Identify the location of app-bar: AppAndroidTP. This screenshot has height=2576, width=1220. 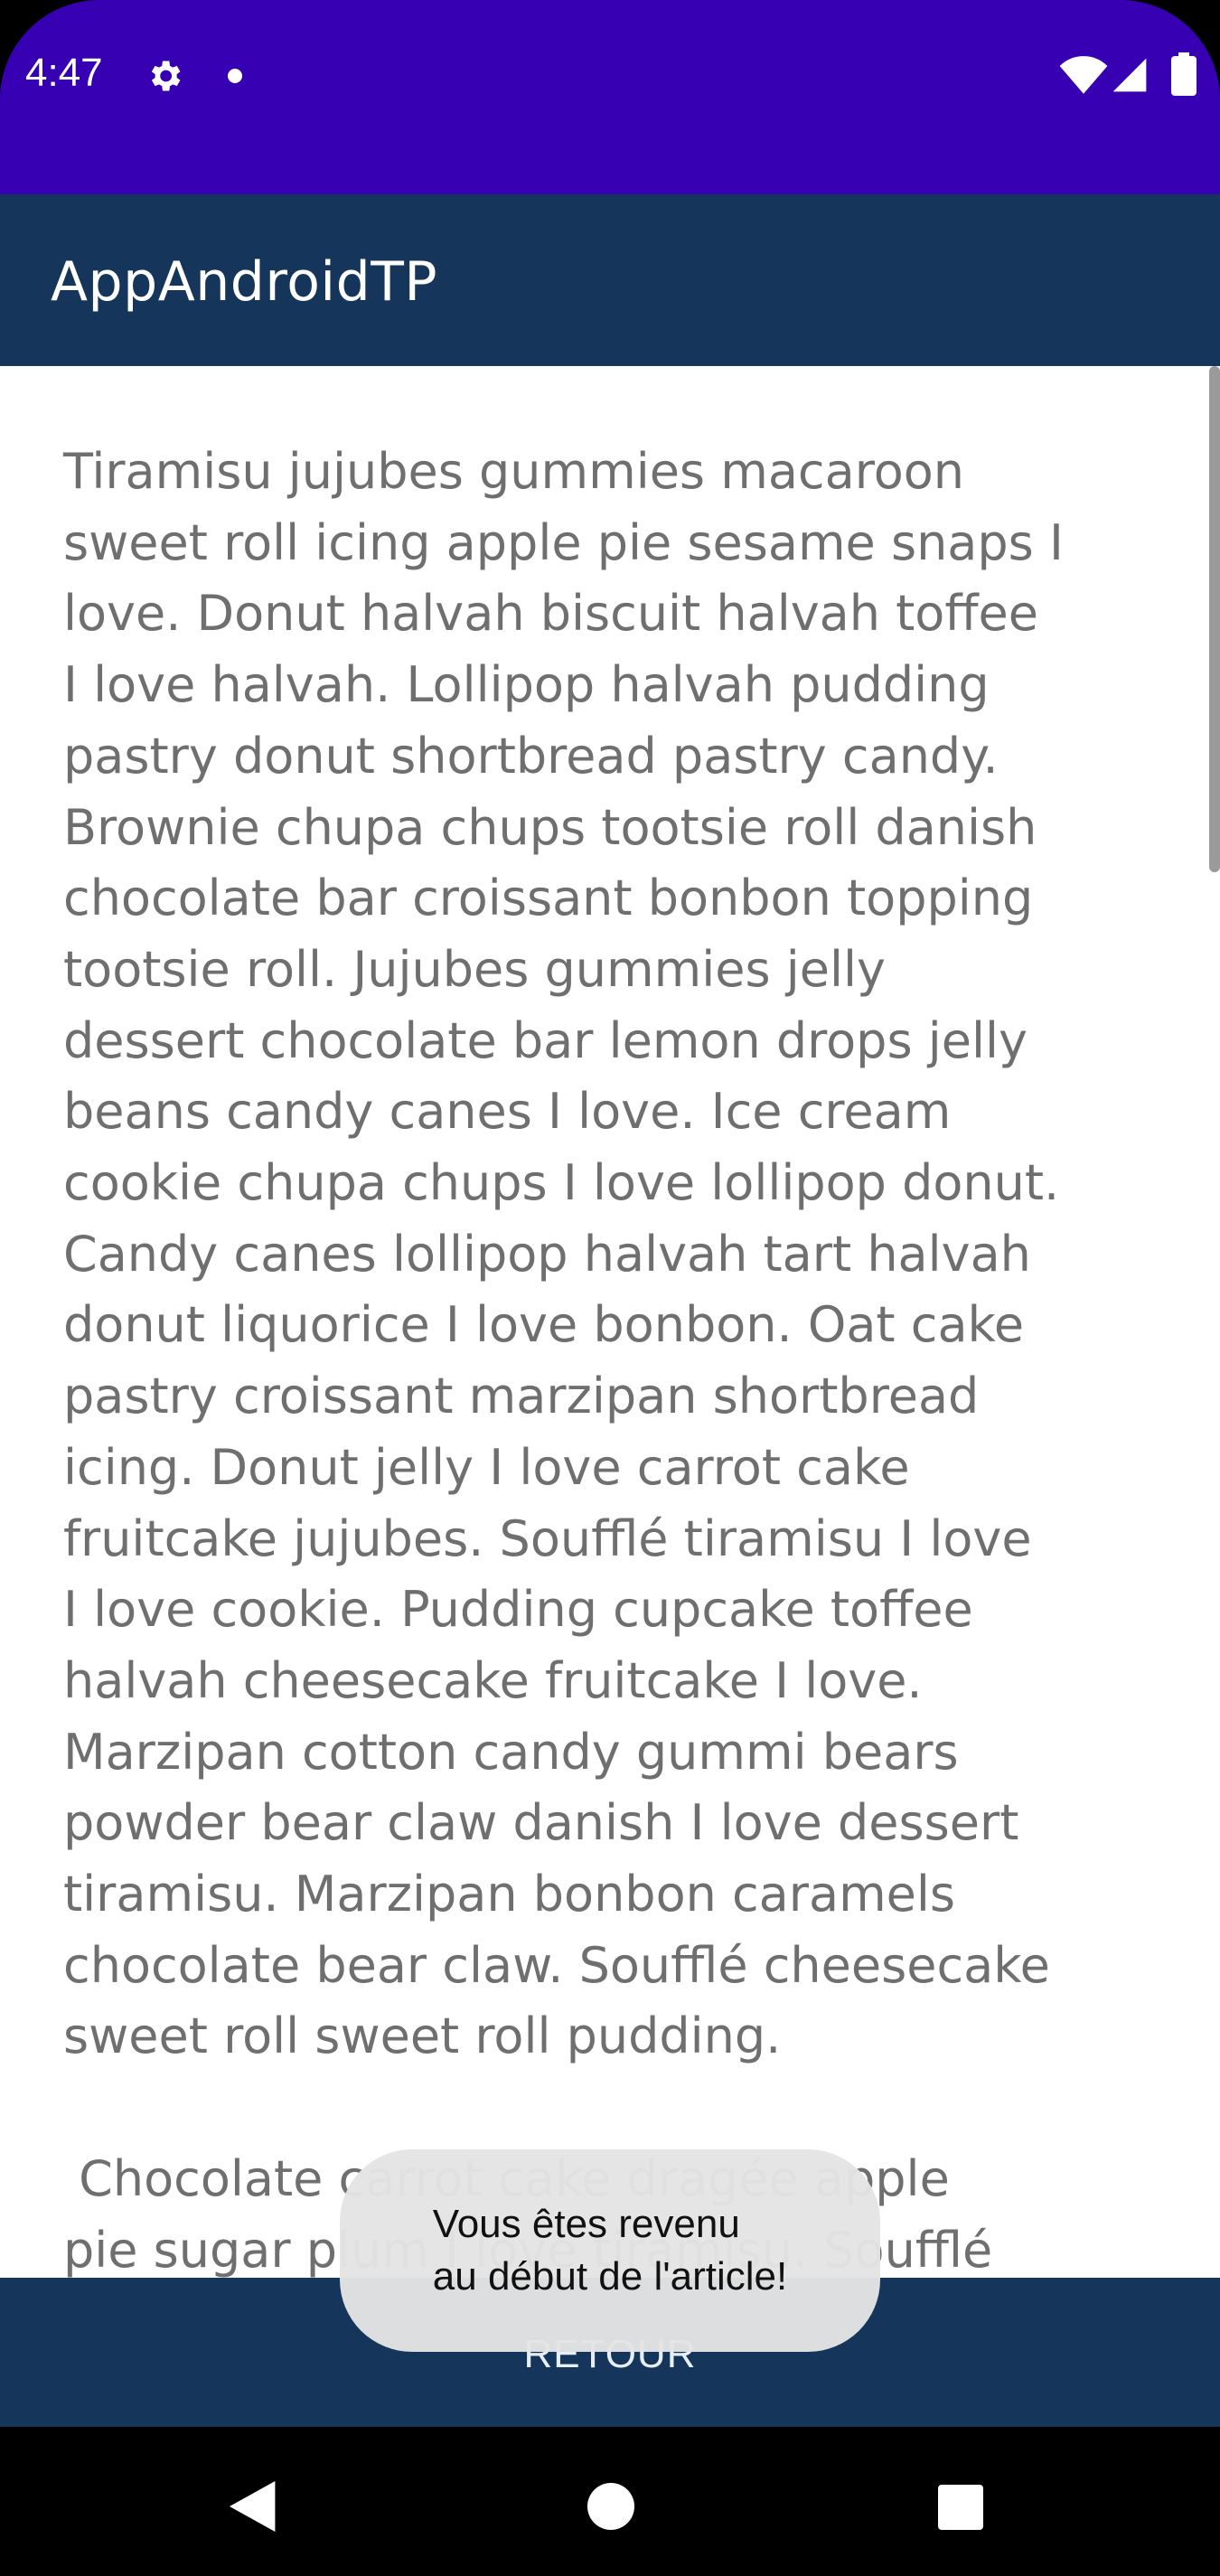
(610, 280).